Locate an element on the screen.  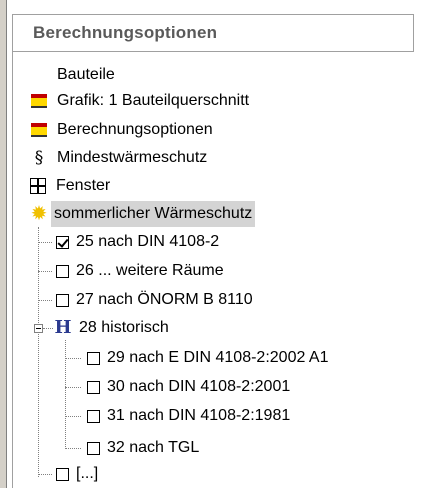
tree-item-label: 32 nach TGL is located at coordinates (153, 447).